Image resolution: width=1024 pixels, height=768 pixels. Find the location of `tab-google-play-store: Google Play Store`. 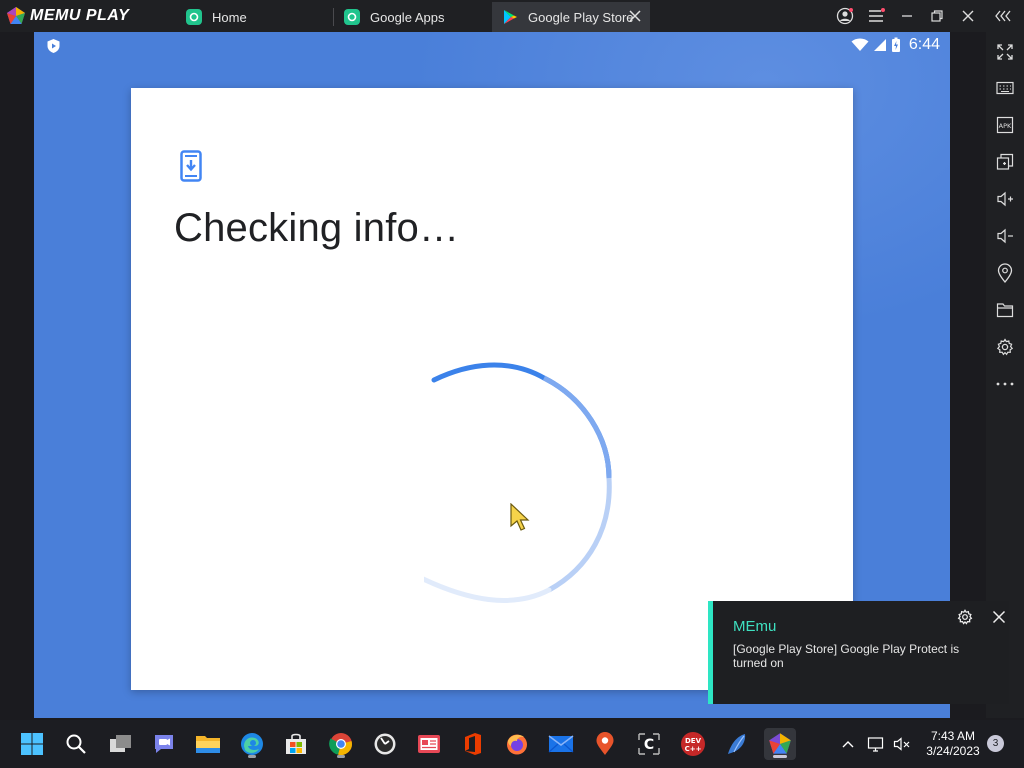

tab-google-play-store: Google Play Store is located at coordinates (571, 17).